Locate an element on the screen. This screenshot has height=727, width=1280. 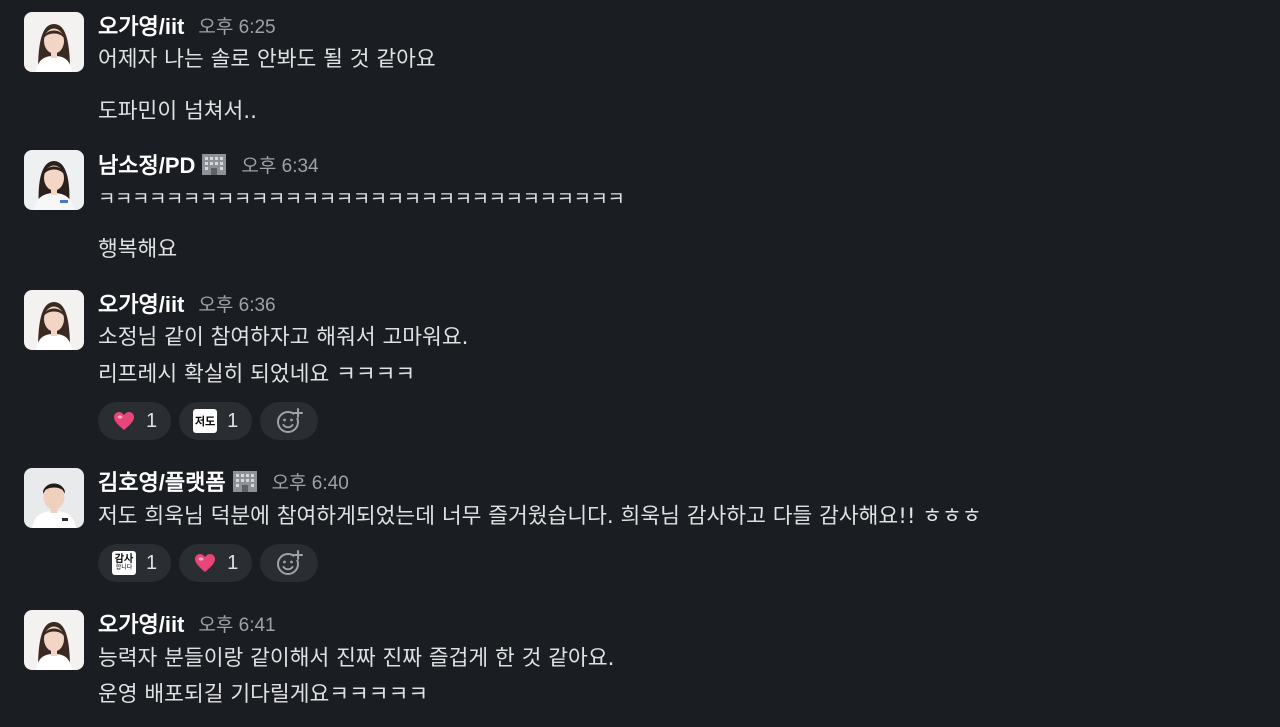
reactions-bar: 1 저도 1 is located at coordinates (208, 421).